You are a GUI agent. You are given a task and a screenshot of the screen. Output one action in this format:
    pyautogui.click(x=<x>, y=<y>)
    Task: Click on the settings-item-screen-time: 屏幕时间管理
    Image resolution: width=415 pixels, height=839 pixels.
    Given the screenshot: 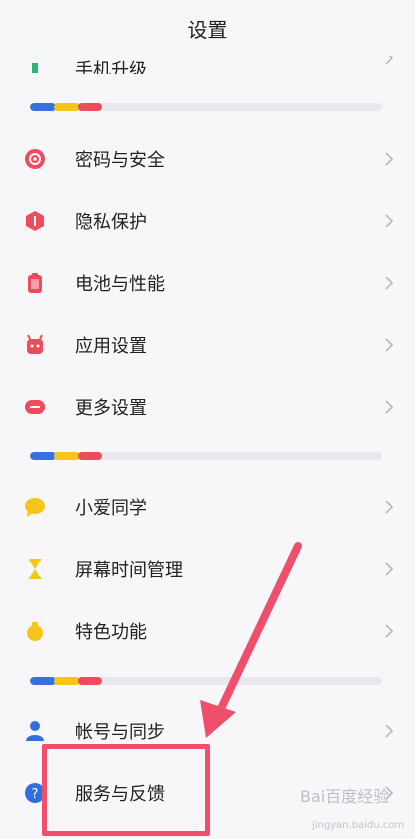 What is the action you would take?
    pyautogui.click(x=207, y=569)
    